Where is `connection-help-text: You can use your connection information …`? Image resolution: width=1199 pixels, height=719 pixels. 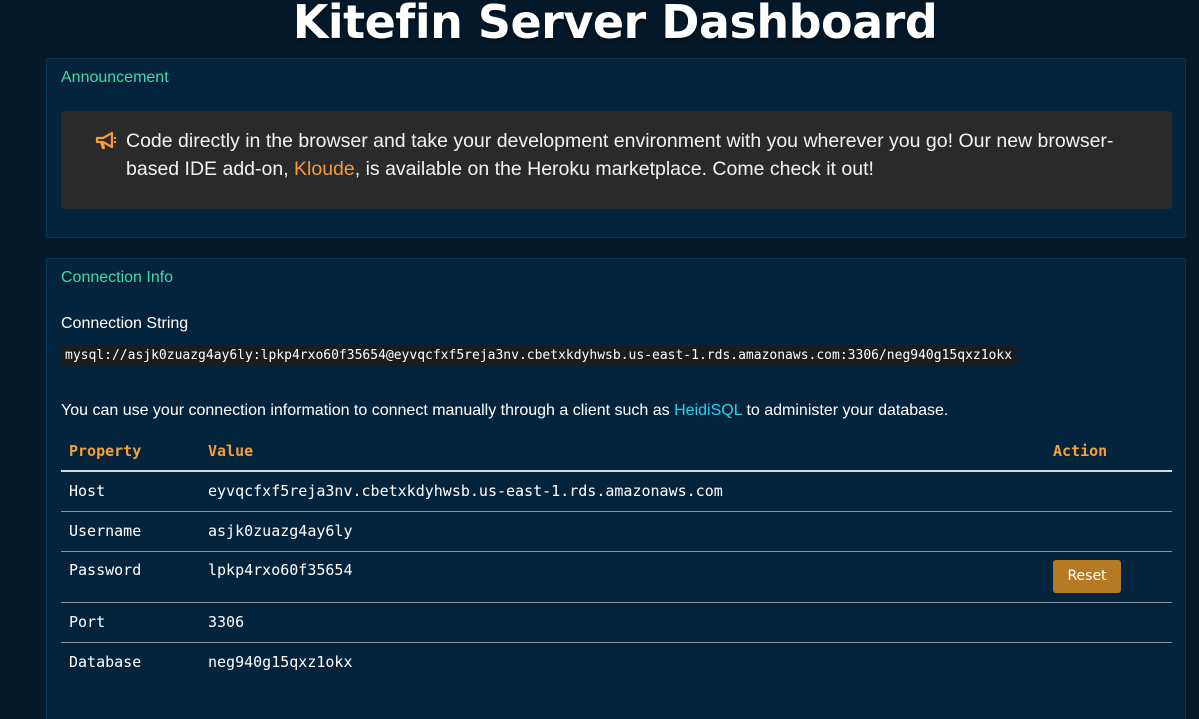
connection-help-text: You can use your connection information … is located at coordinates (504, 411).